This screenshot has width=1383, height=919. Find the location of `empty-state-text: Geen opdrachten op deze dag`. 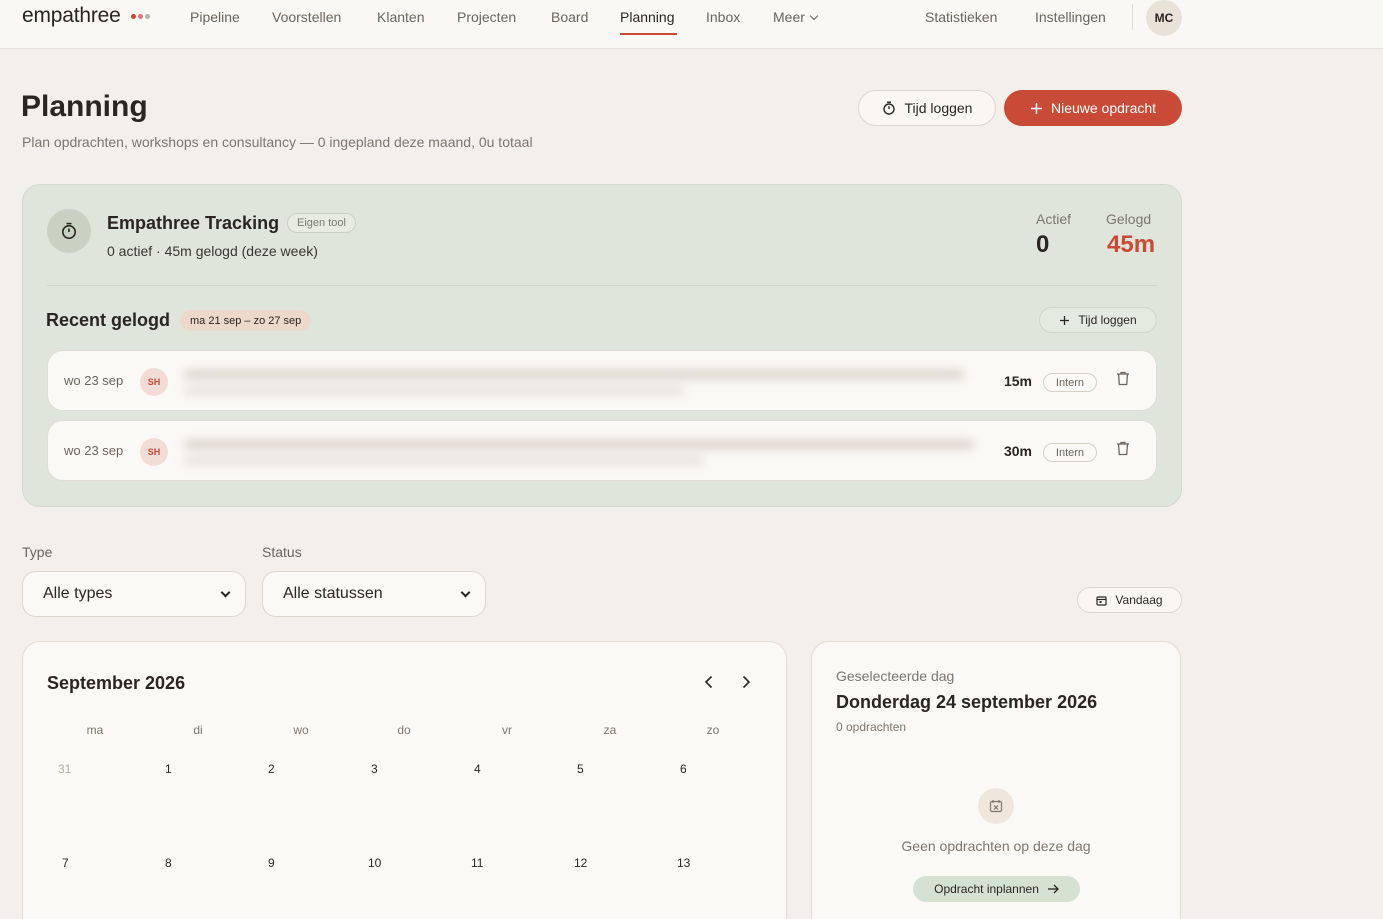

empty-state-text: Geen opdrachten op deze dag is located at coordinates (996, 846).